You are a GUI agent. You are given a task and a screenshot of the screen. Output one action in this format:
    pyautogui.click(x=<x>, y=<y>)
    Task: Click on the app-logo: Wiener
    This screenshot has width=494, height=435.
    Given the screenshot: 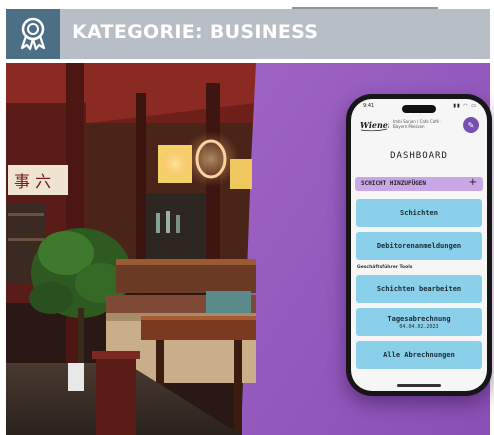 What is the action you would take?
    pyautogui.click(x=374, y=125)
    